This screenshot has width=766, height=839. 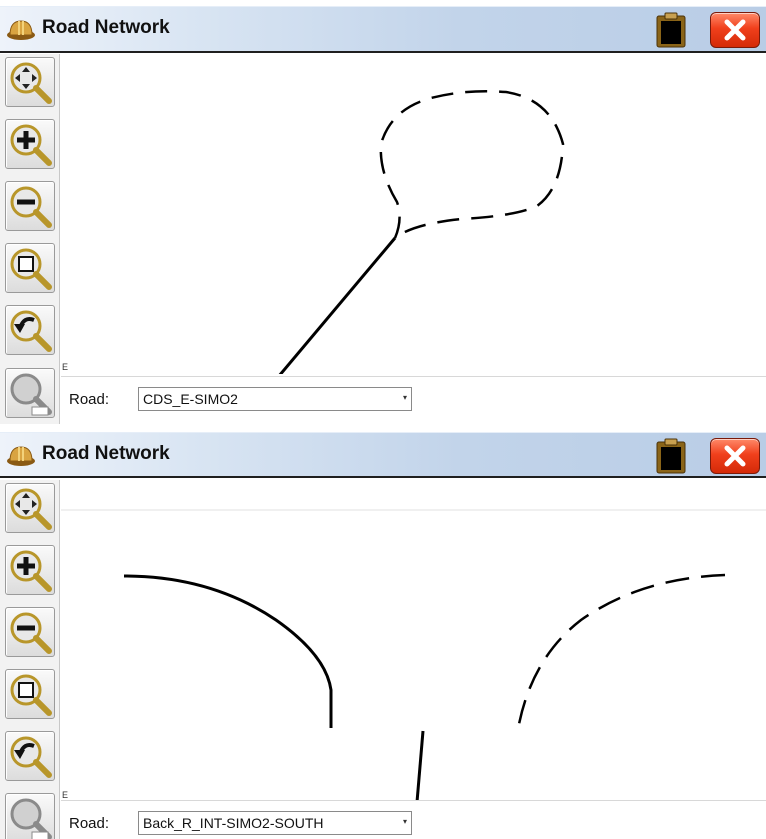 What do you see at coordinates (420, 766) in the screenshot?
I see `road-line-solid-stub` at bounding box center [420, 766].